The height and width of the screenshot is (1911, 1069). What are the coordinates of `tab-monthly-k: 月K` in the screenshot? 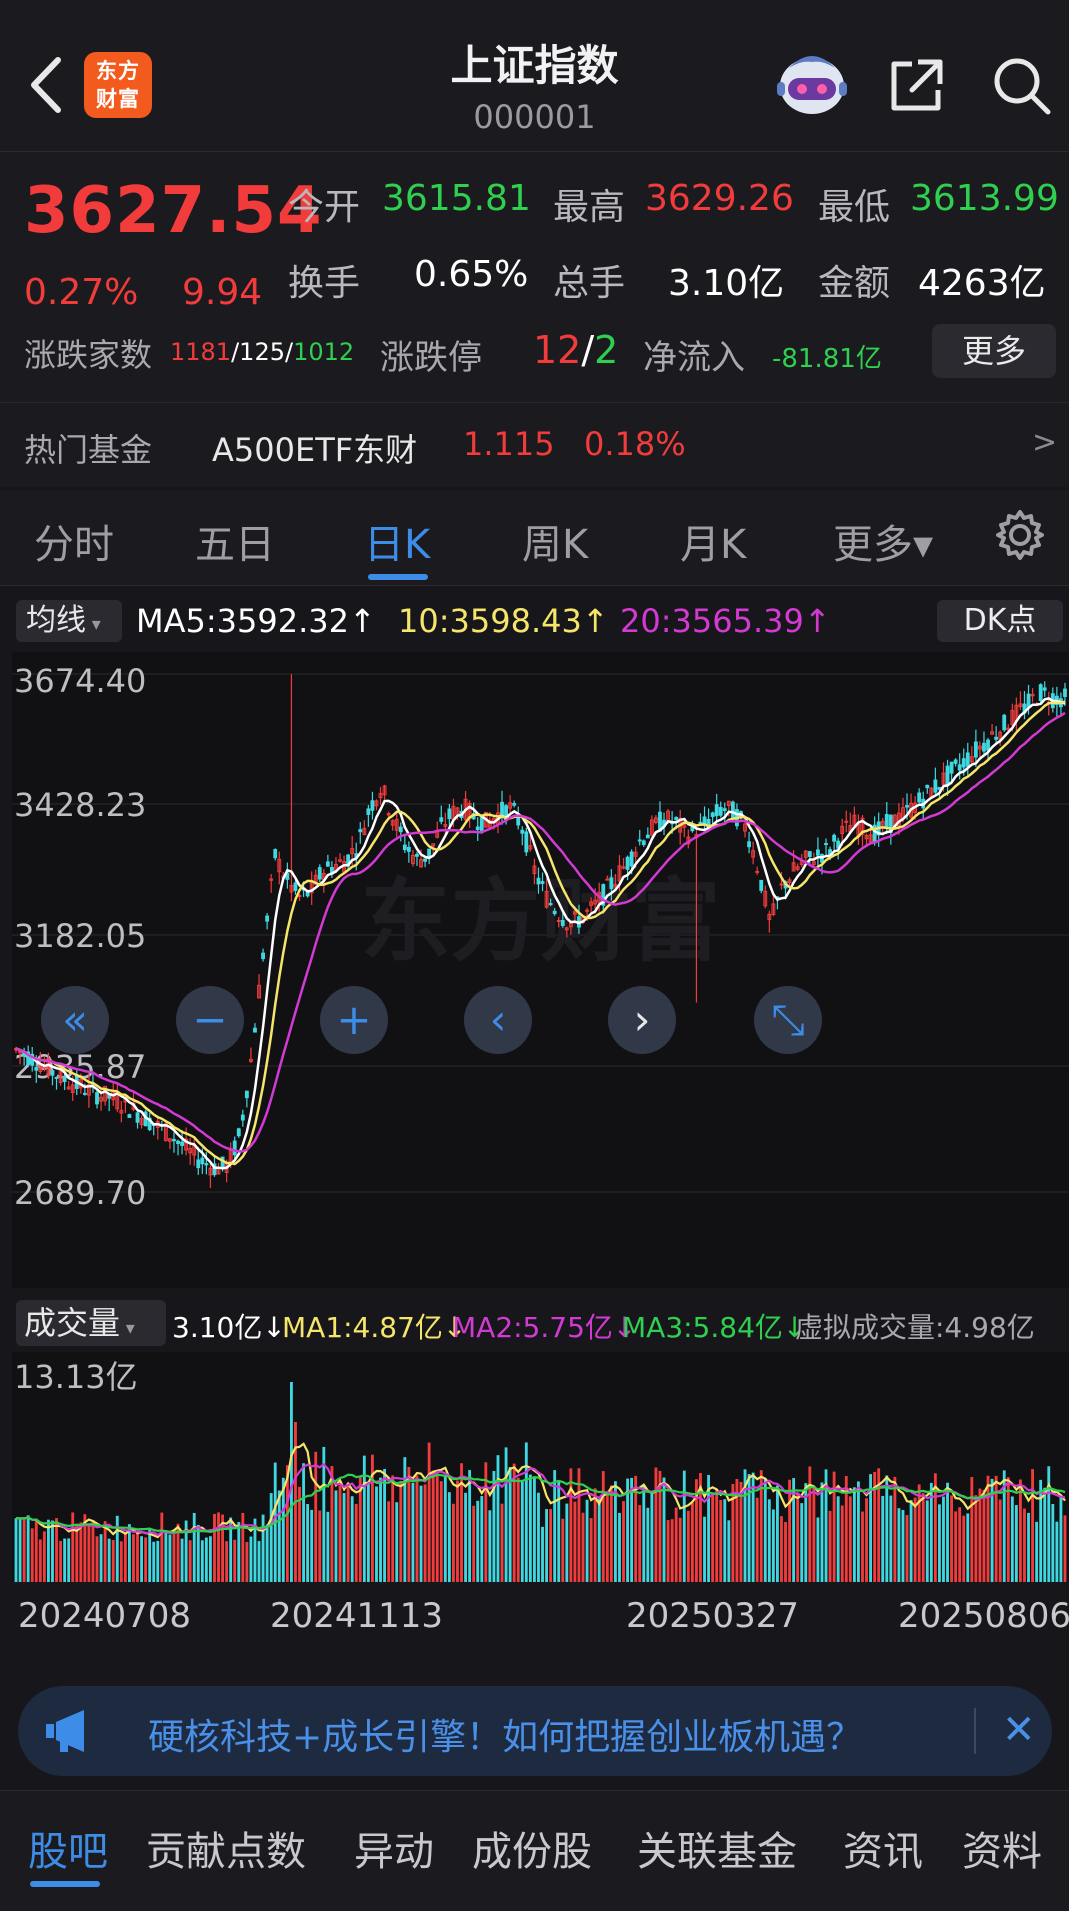 It's located at (713, 541).